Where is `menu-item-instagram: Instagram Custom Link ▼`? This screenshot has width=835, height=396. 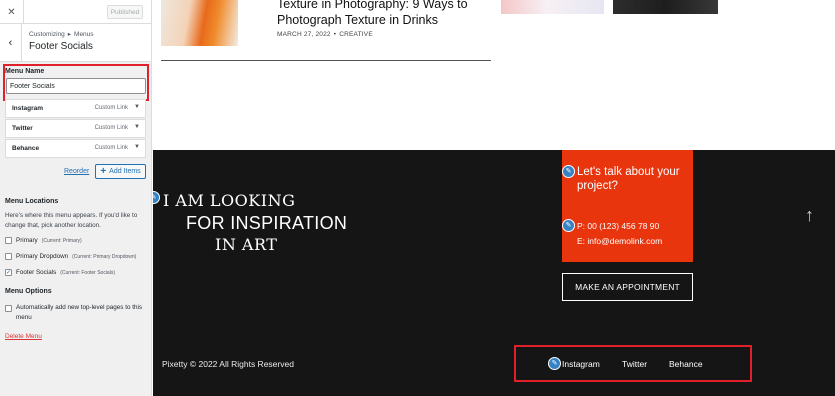
menu-item-instagram: Instagram Custom Link ▼ is located at coordinates (75, 108).